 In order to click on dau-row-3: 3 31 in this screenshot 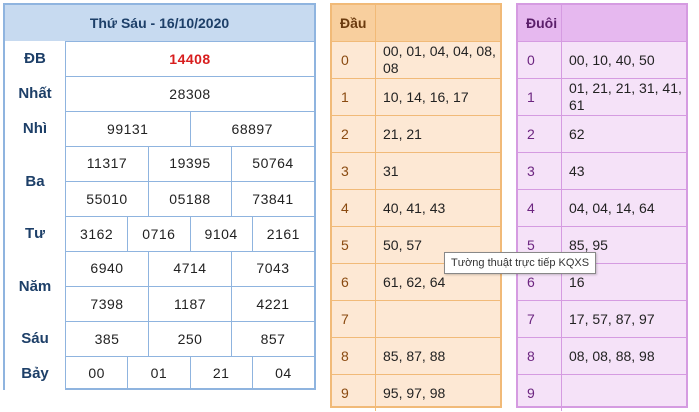, I will do `click(416, 171)`.